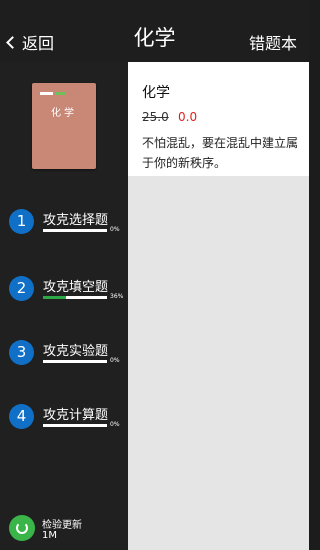 This screenshot has width=320, height=550. Describe the element at coordinates (218, 119) in the screenshot. I see `book-detail-card: 化学 25.0 0.0 不怕混乱，要在混乱中建立属于你的新秩序。` at that location.